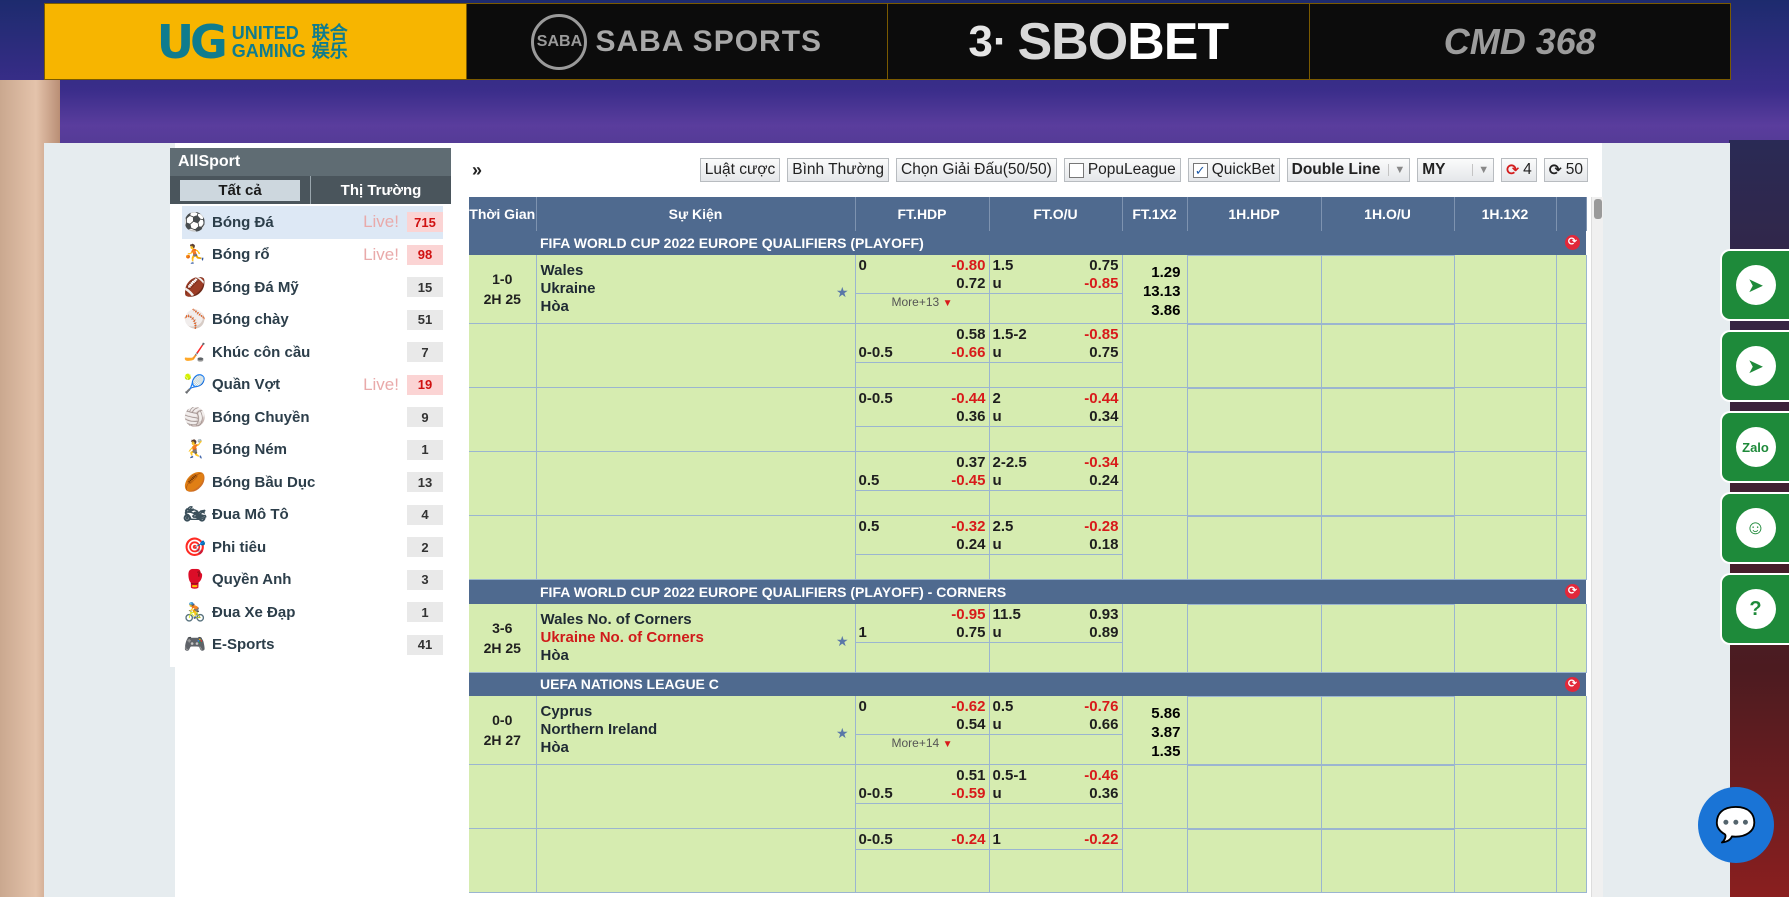 This screenshot has height=897, width=1789. What do you see at coordinates (1151, 272) in the screenshot?
I see `odds-home-win: 1.29` at bounding box center [1151, 272].